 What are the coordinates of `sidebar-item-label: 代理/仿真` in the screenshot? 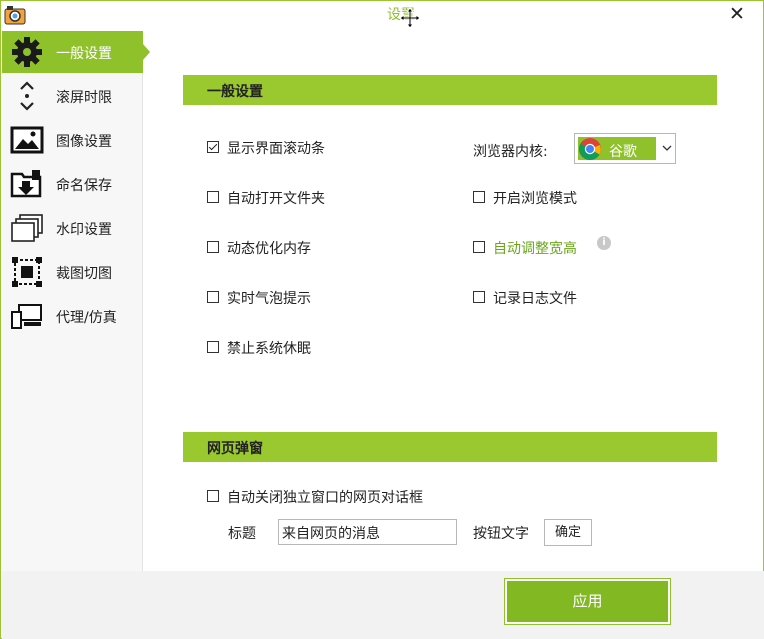 It's located at (86, 318).